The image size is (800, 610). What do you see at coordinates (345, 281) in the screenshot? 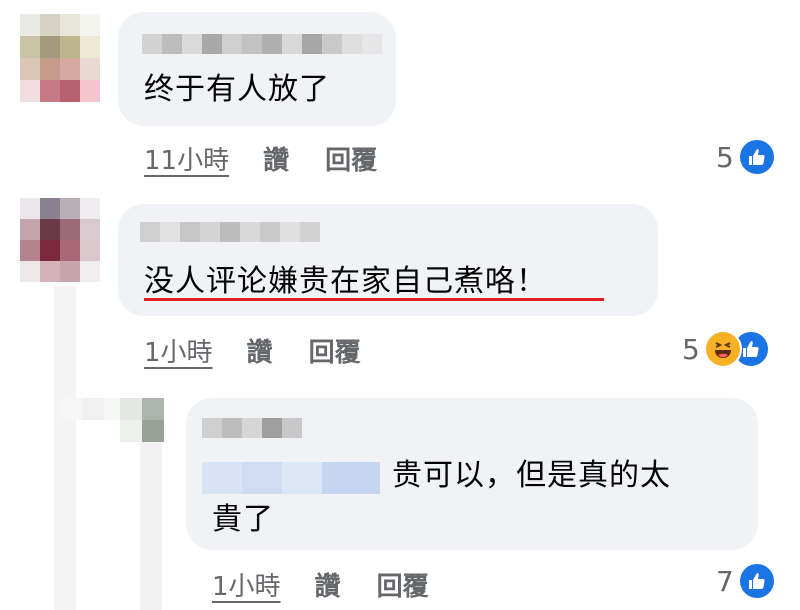
I see `comment-text: 没人评论嫌贵在家自己煮咯！` at bounding box center [345, 281].